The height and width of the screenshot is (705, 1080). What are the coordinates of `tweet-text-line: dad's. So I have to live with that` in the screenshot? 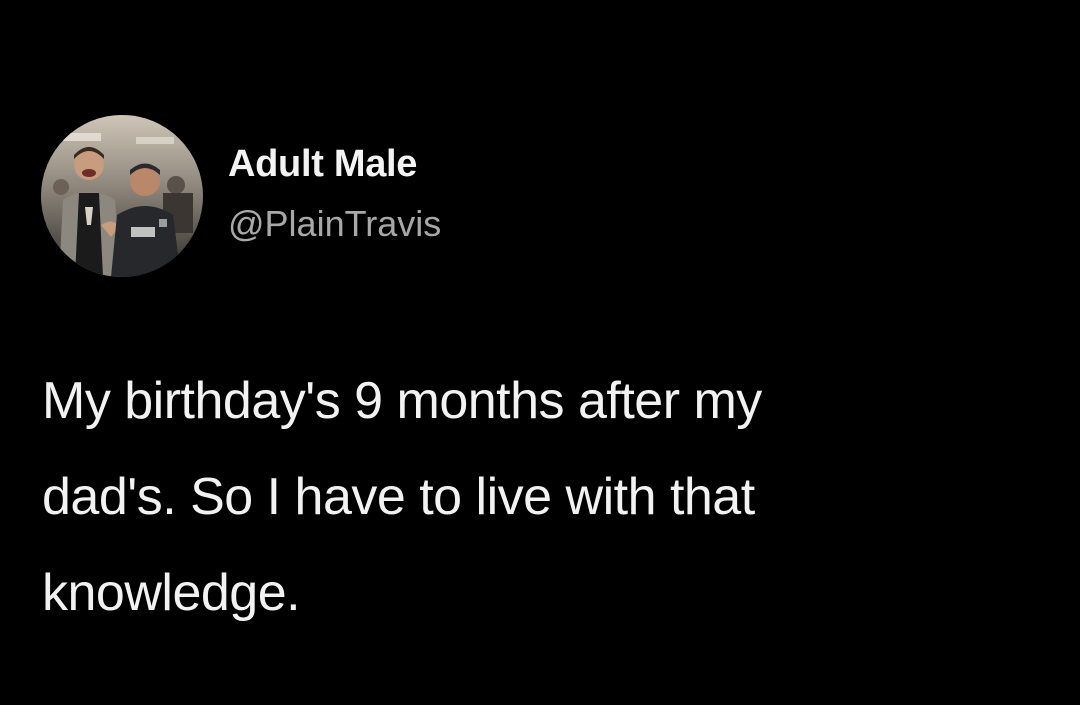 It's located at (398, 497).